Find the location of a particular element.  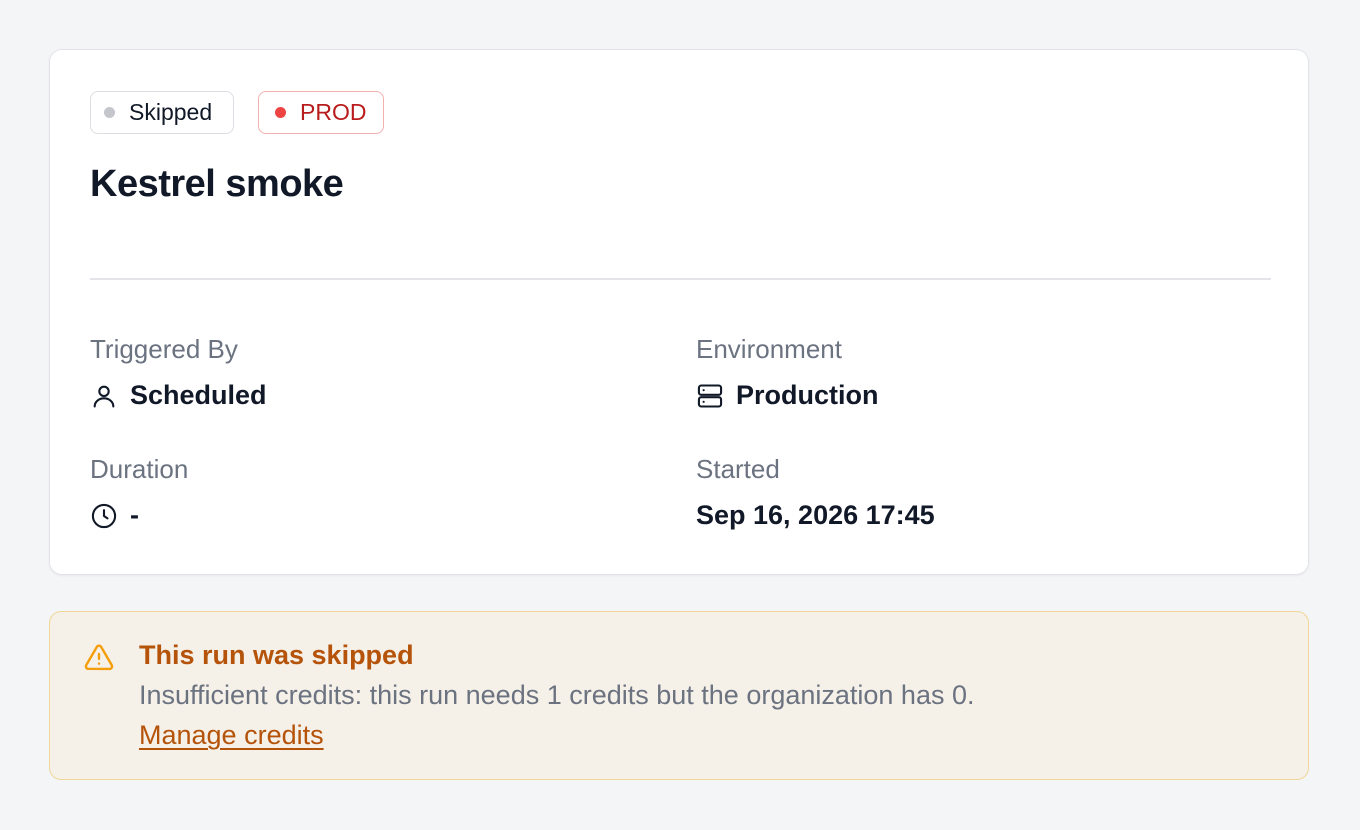

clock-icon is located at coordinates (104, 516).